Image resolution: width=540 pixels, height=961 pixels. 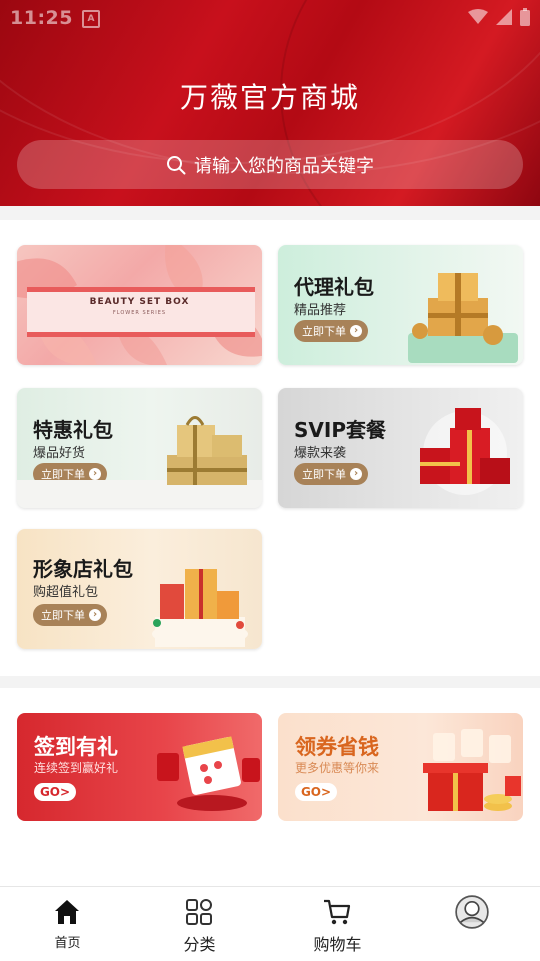 I want to click on tab-cart: 购物车, so click(x=337, y=924).